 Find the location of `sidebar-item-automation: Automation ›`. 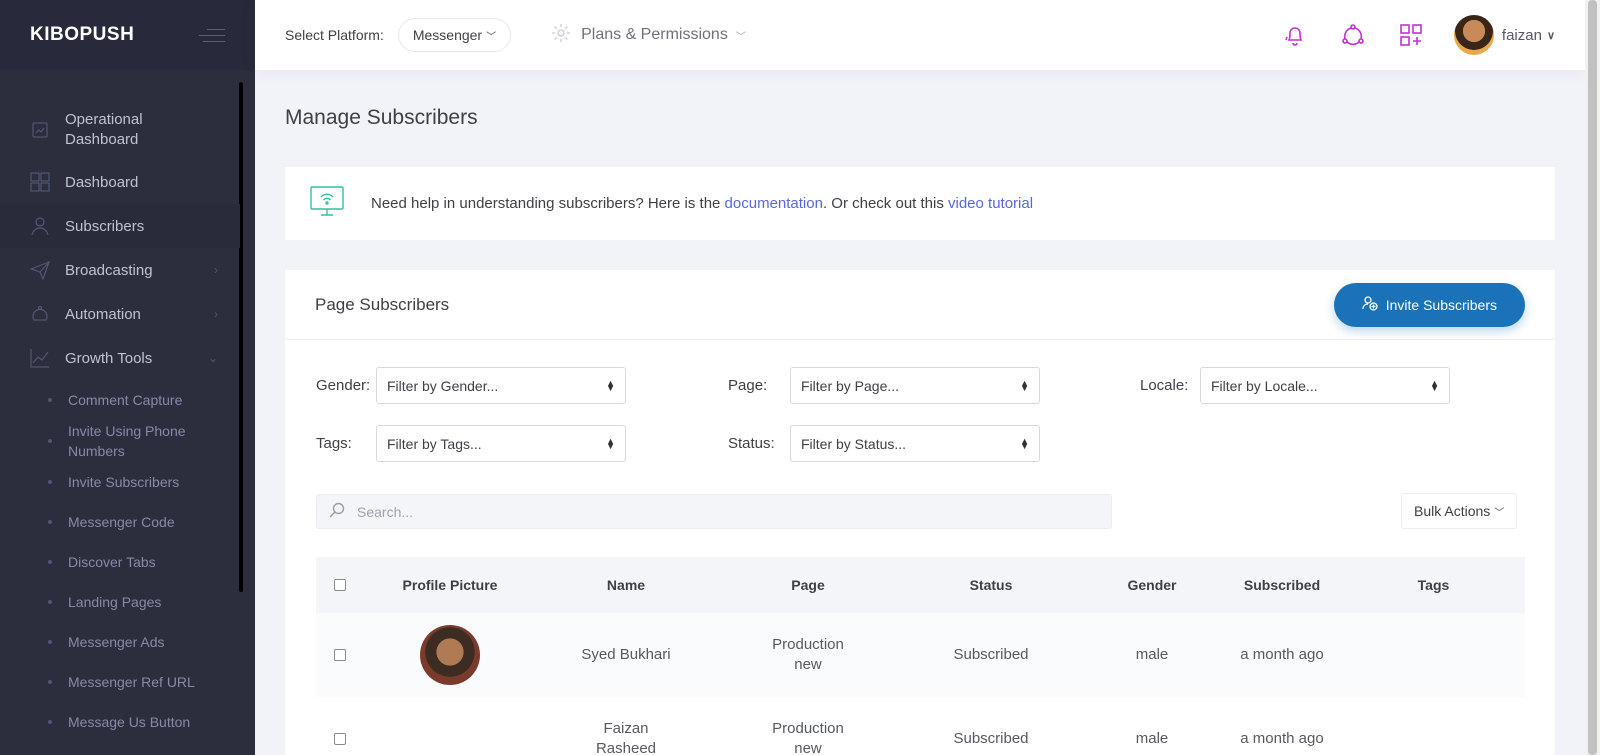

sidebar-item-automation: Automation › is located at coordinates (120, 314).